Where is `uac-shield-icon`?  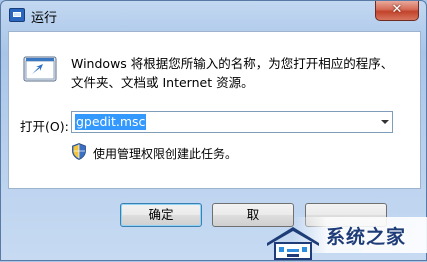 uac-shield-icon is located at coordinates (79, 151).